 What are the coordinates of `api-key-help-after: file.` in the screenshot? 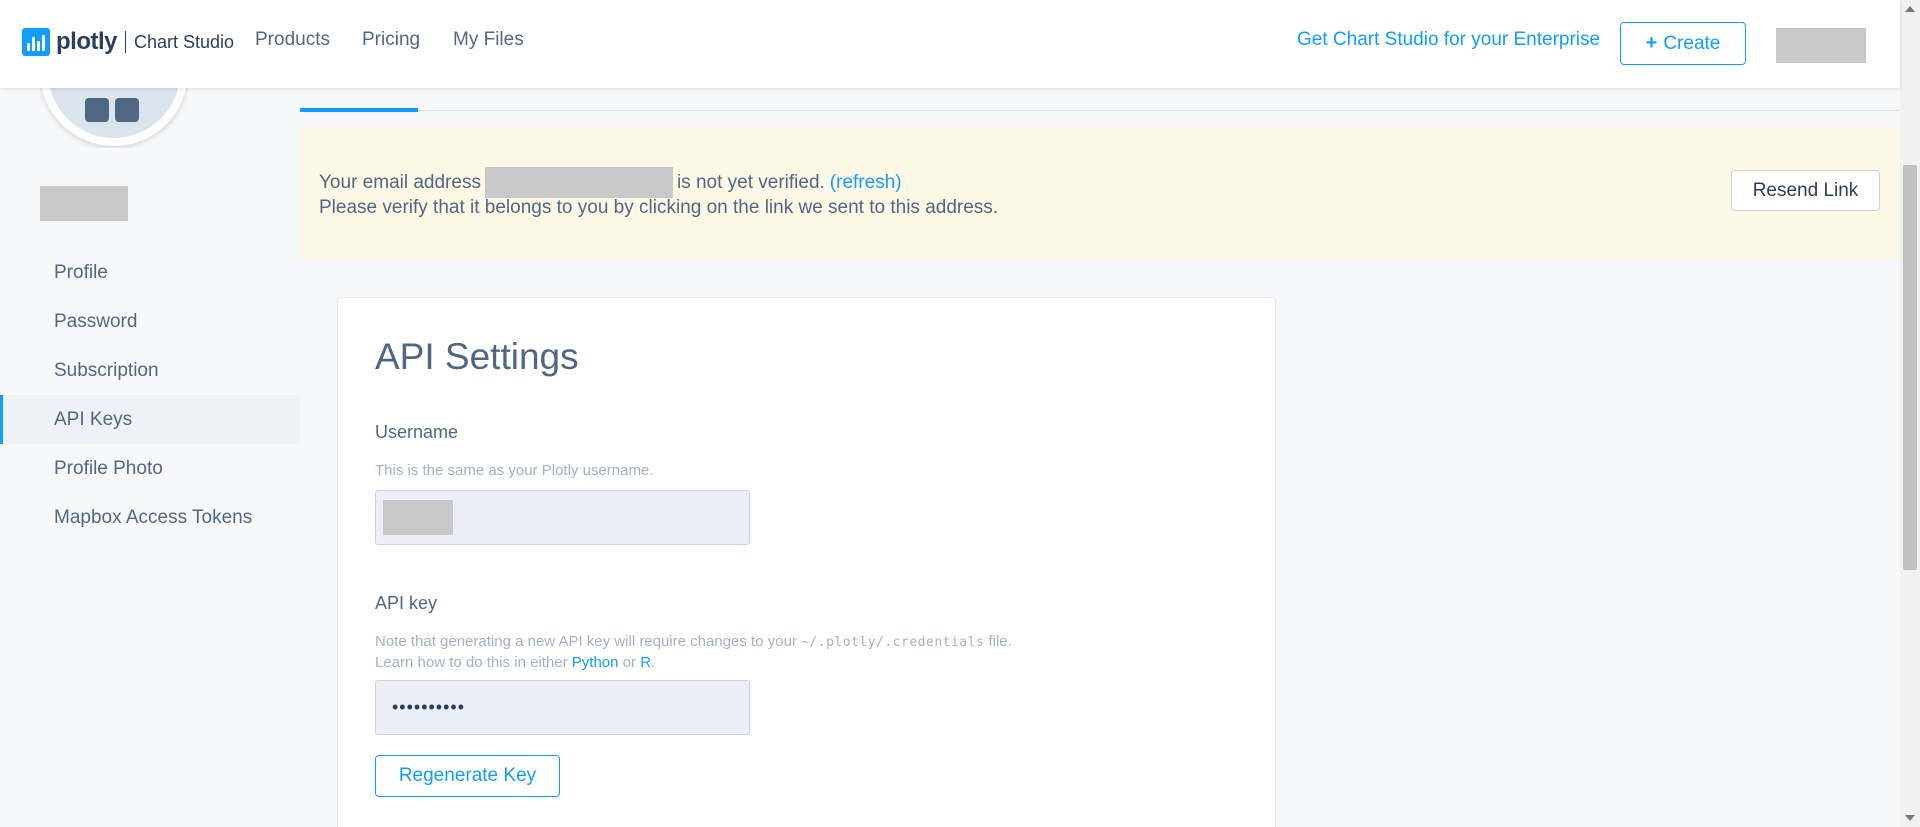 It's located at (1000, 641).